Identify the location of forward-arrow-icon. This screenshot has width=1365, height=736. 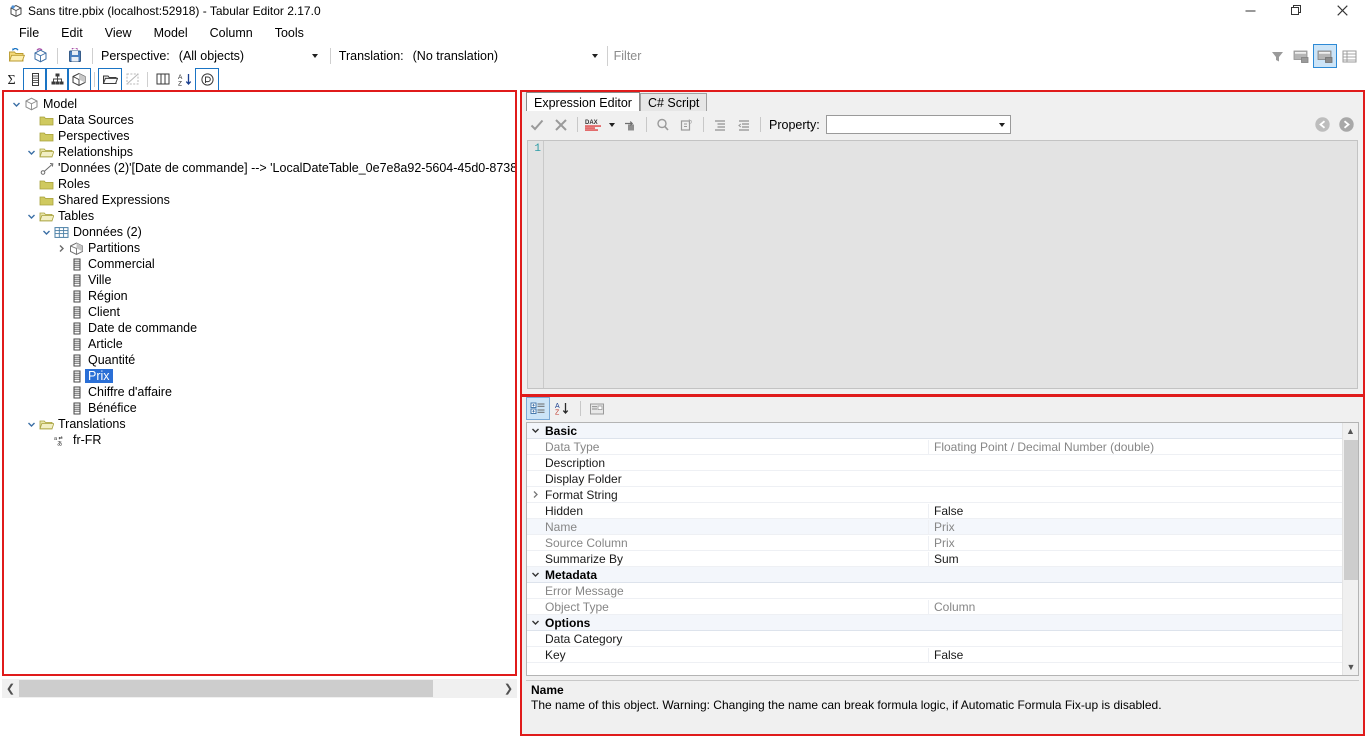
(1346, 125).